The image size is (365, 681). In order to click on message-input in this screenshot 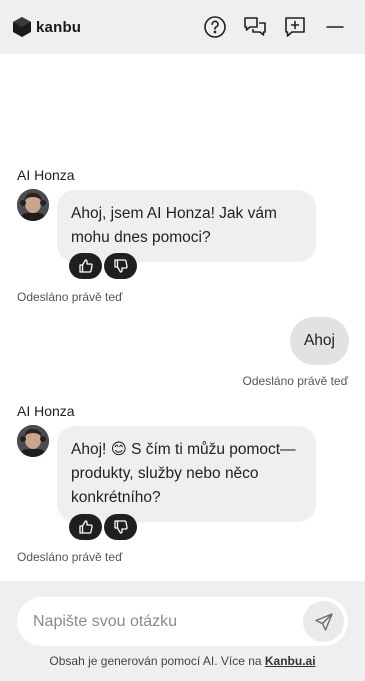, I will do `click(163, 621)`.